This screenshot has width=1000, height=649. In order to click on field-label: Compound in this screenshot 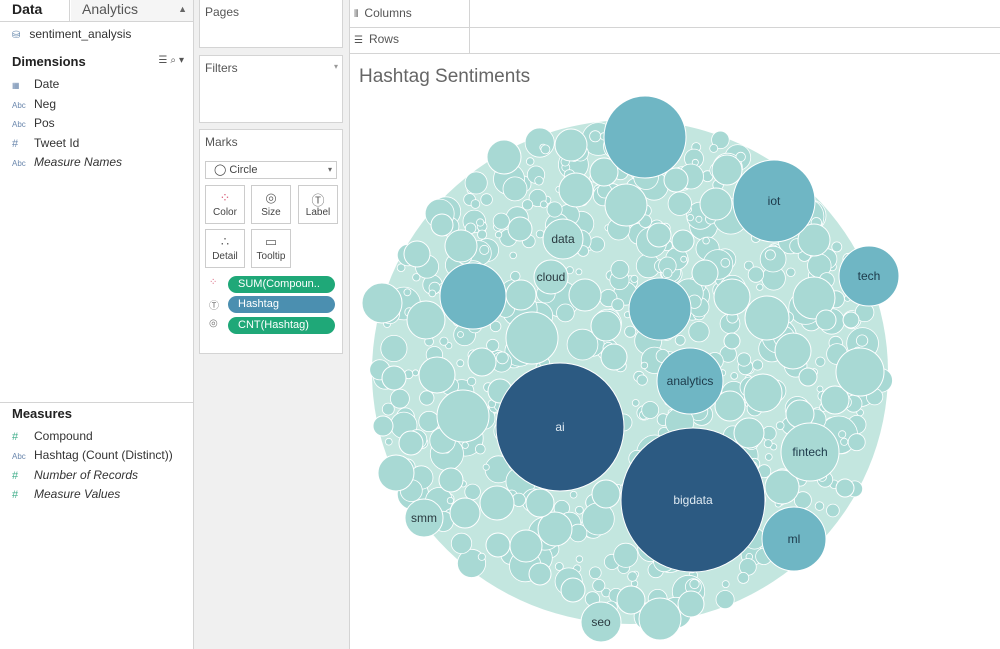, I will do `click(63, 436)`.